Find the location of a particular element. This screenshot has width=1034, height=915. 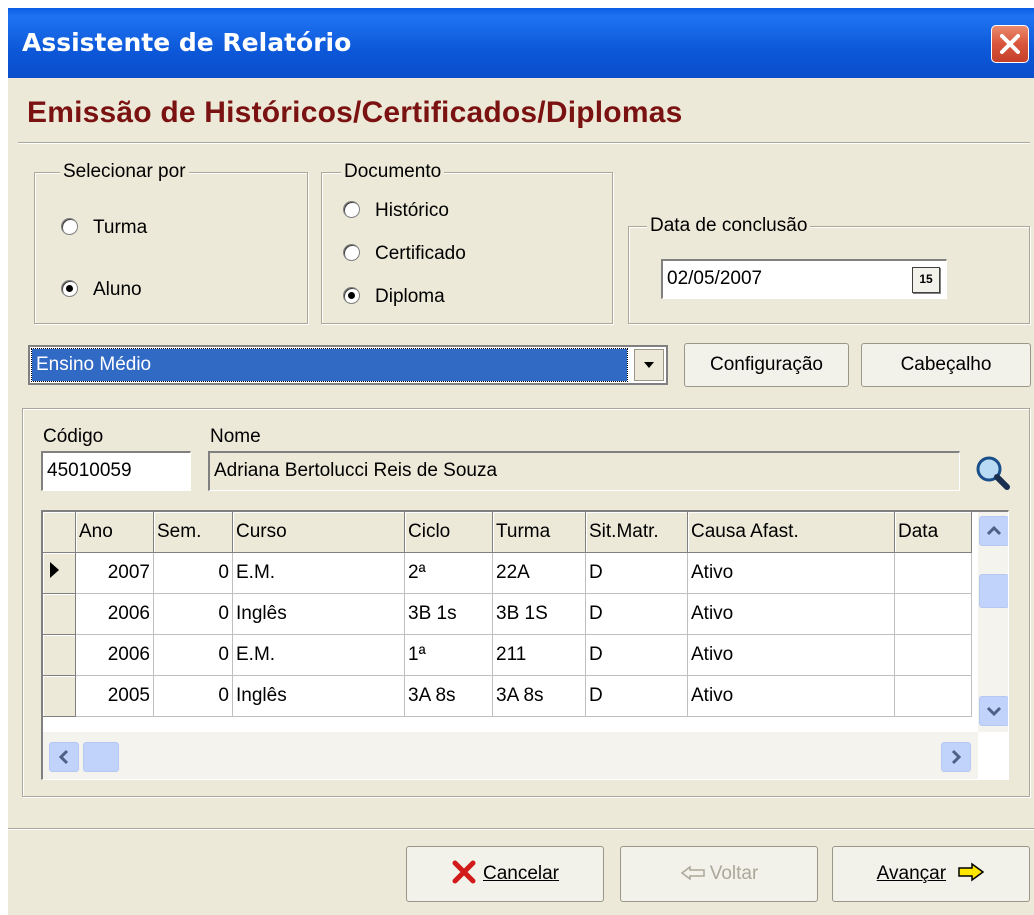

table-row: 2006 0 E.M. 1ª 211 D Ativo is located at coordinates (507, 655).